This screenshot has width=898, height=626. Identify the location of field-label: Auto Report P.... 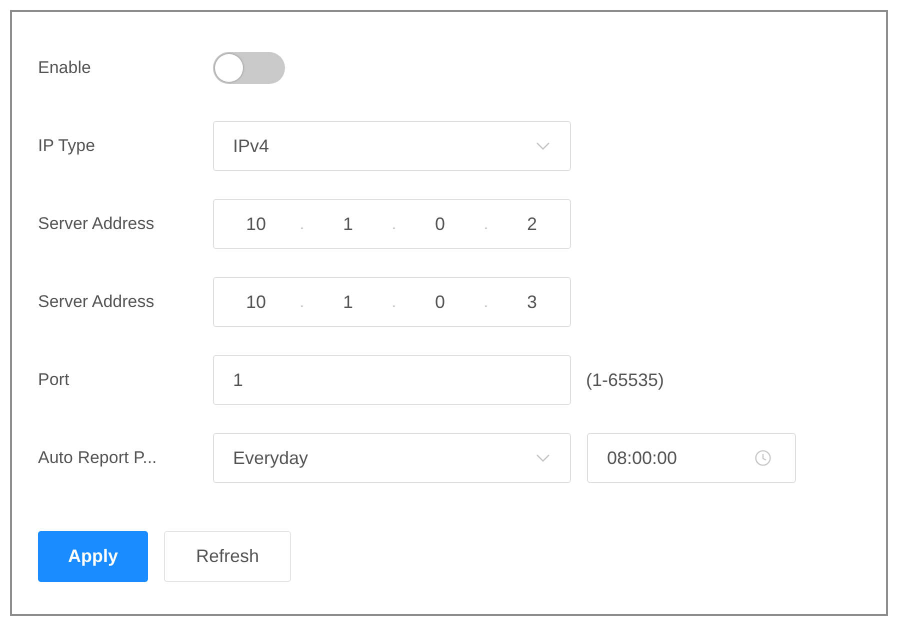
(98, 458).